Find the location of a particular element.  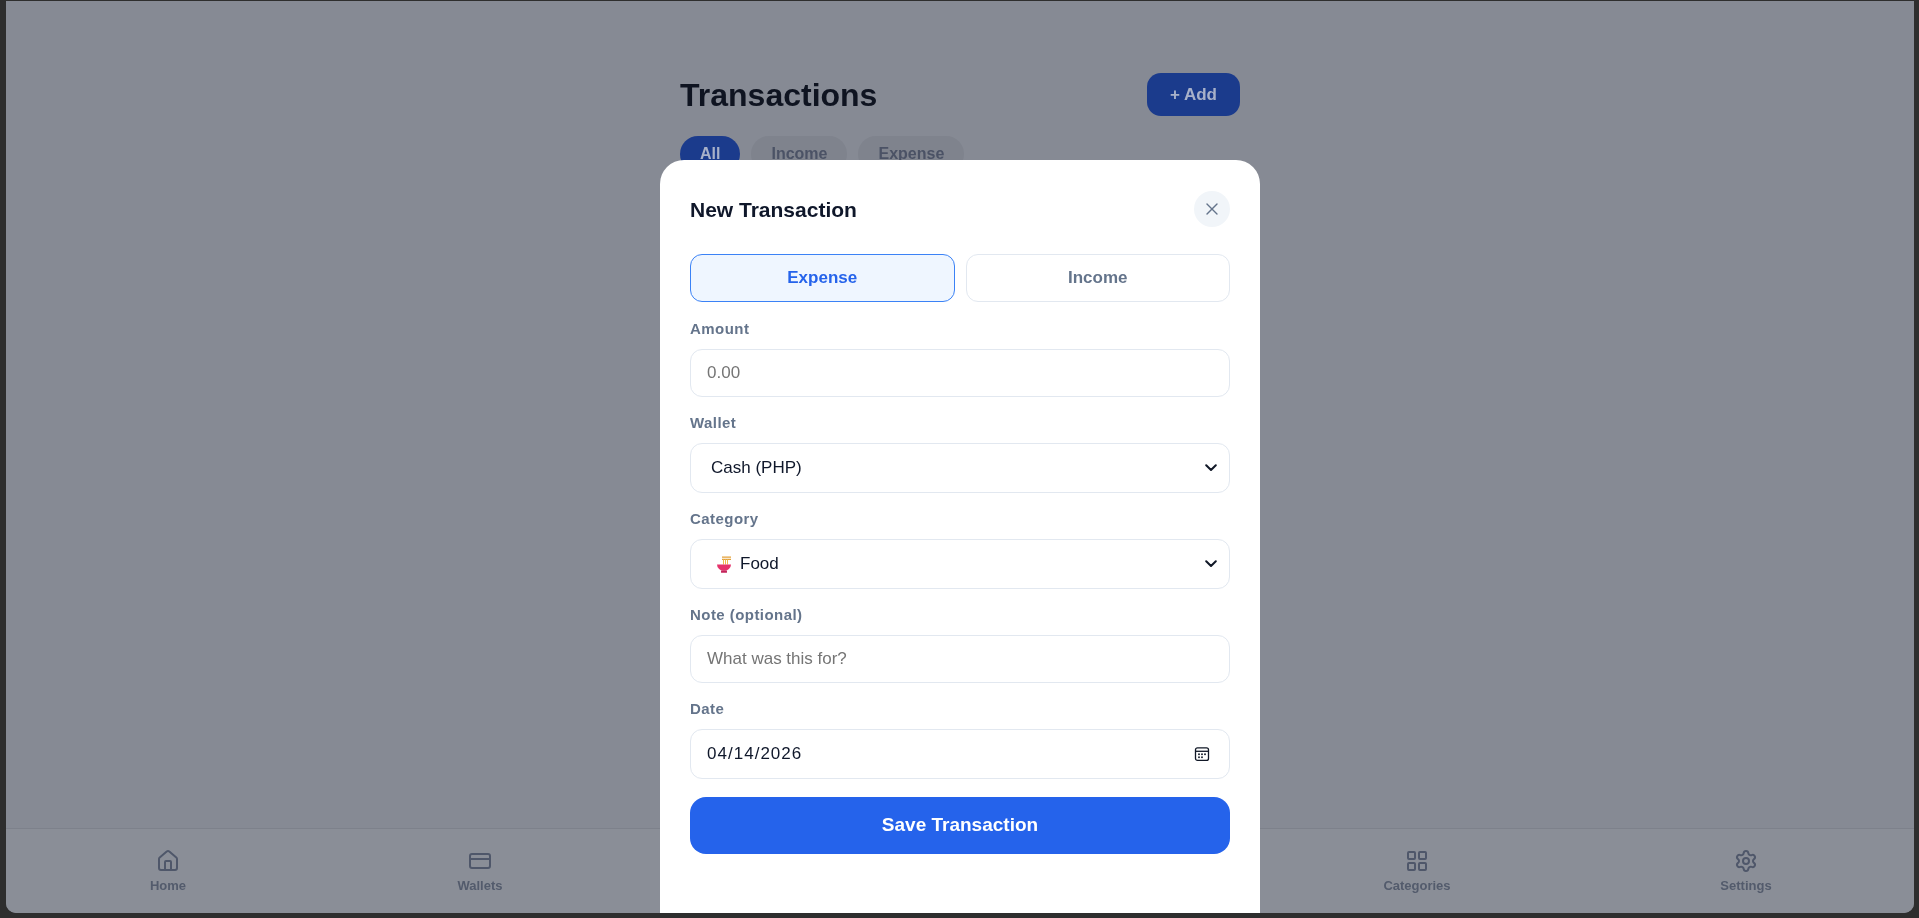

type-toggle-button: Expense is located at coordinates (822, 278).